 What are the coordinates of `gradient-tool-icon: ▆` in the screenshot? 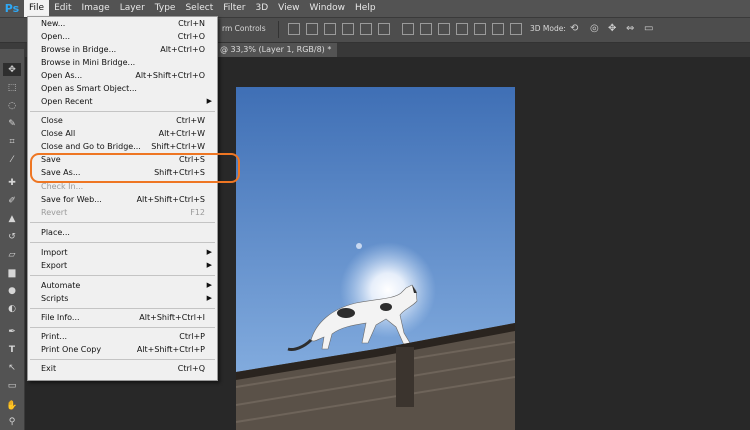 It's located at (12, 272).